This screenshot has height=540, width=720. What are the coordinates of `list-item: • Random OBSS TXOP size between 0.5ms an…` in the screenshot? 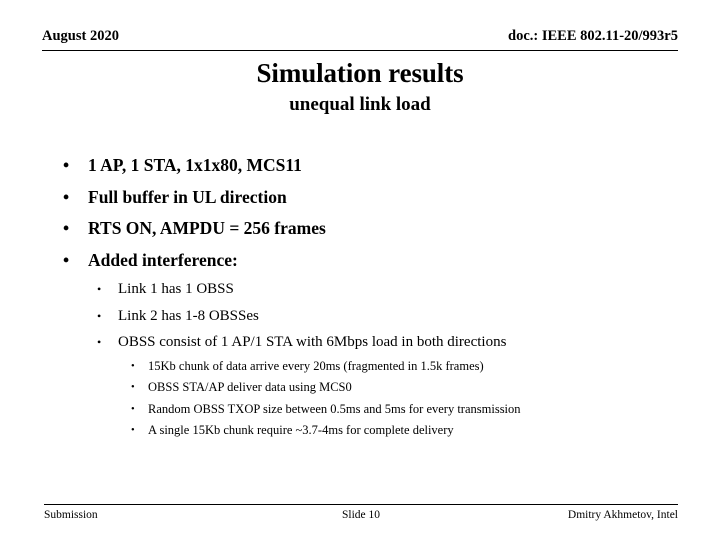 It's located at (362, 410).